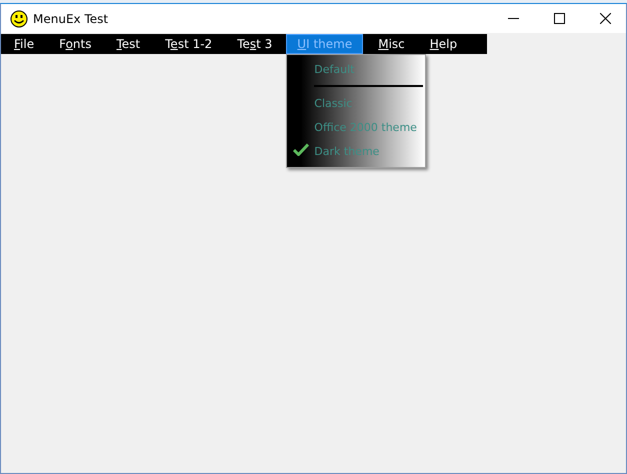 The height and width of the screenshot is (474, 627). I want to click on window-title: MenuEx Test, so click(70, 19).